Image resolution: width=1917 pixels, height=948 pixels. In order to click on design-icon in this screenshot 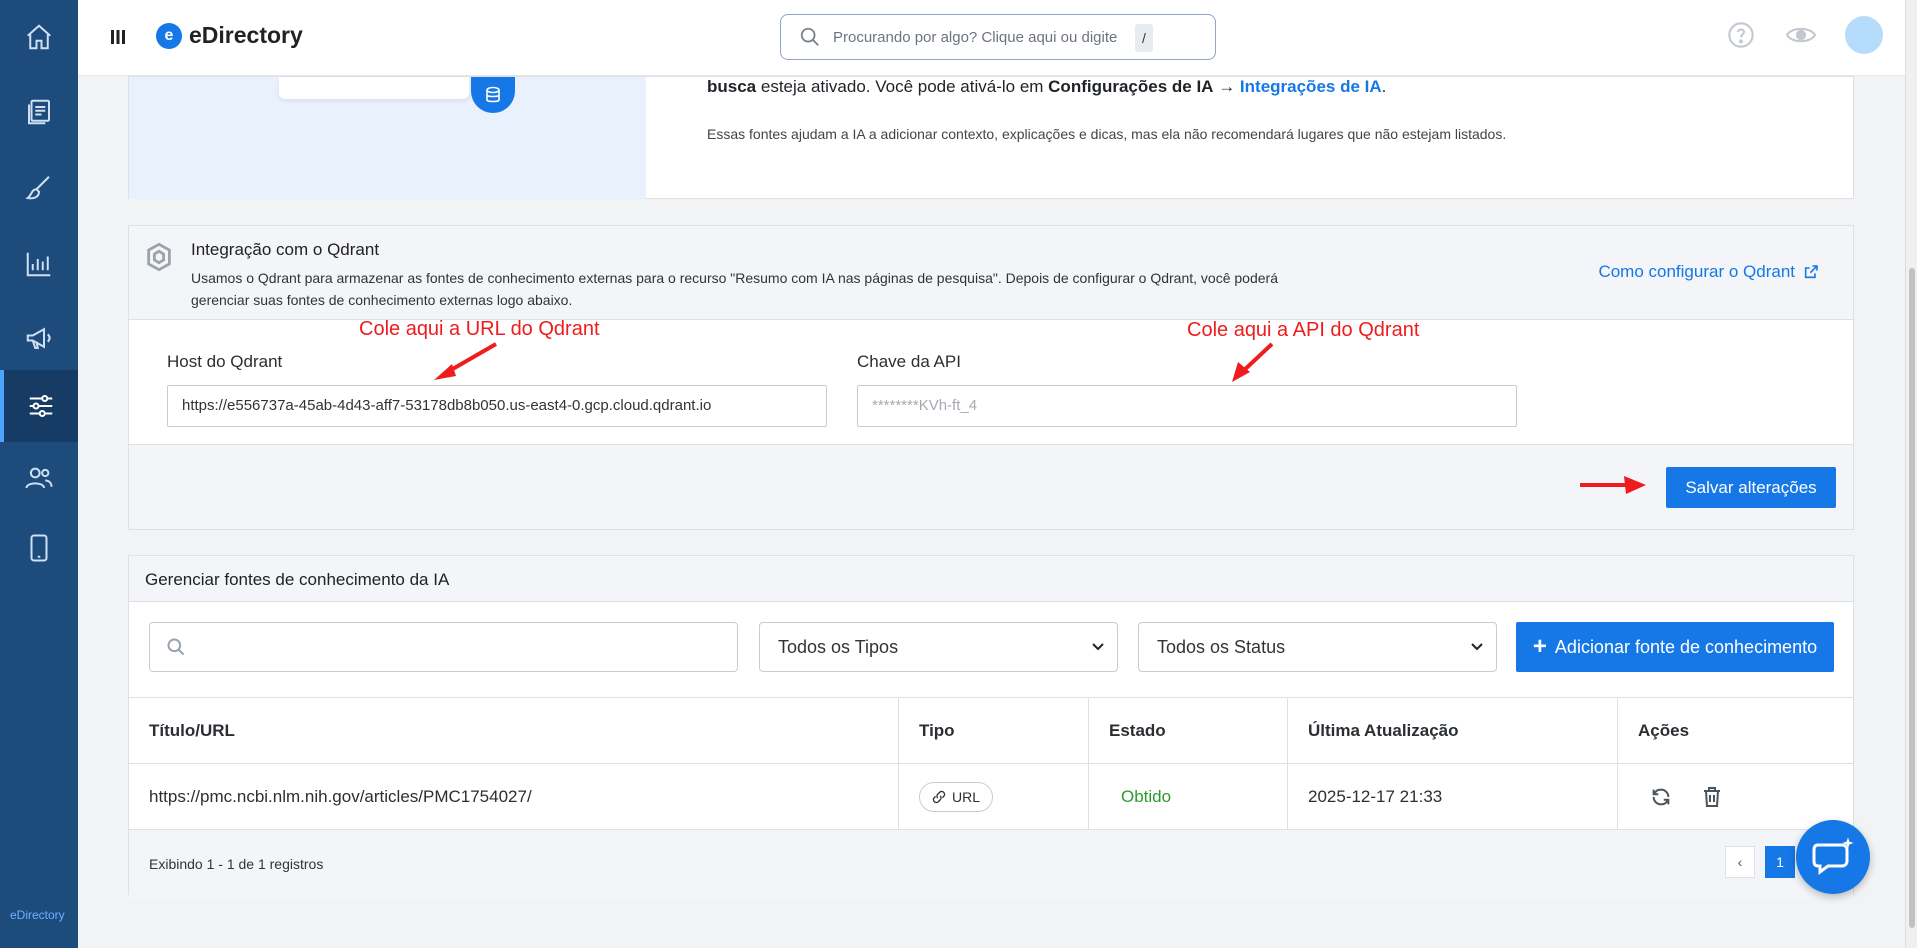, I will do `click(37, 188)`.